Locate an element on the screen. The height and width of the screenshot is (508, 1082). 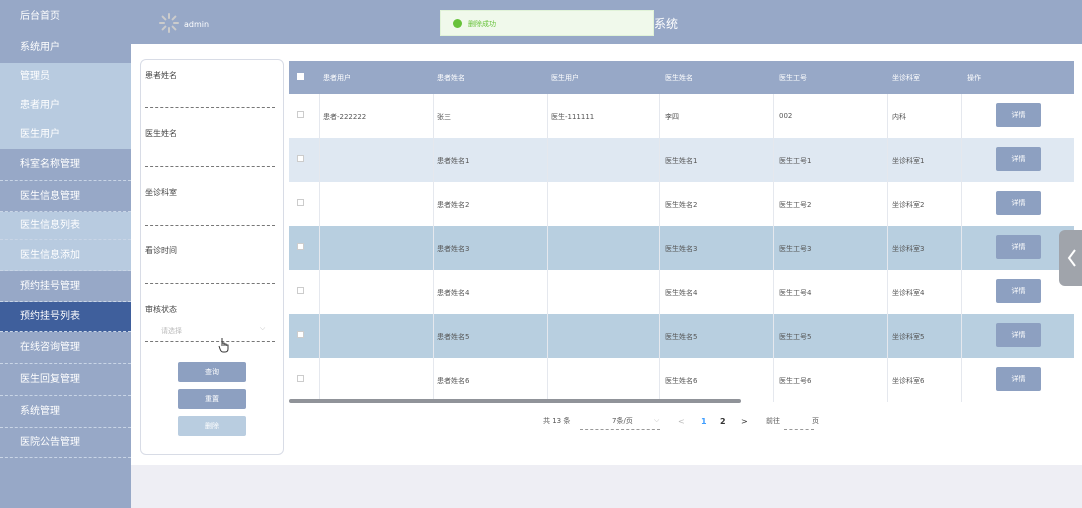
table-row: 患者姓名4 医生姓名4 医生工号4 坐诊科室4 详情 is located at coordinates (681, 292).